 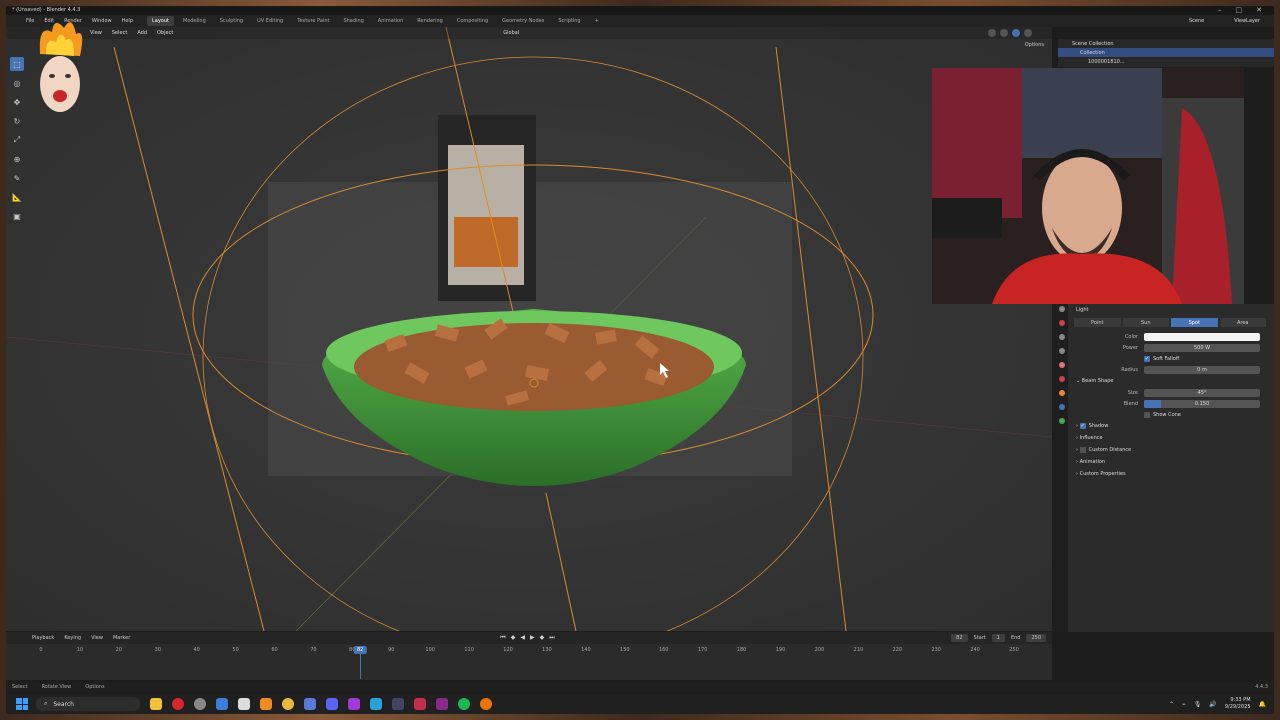 I want to click on scale-tool-icon: ⤢, so click(x=17, y=140).